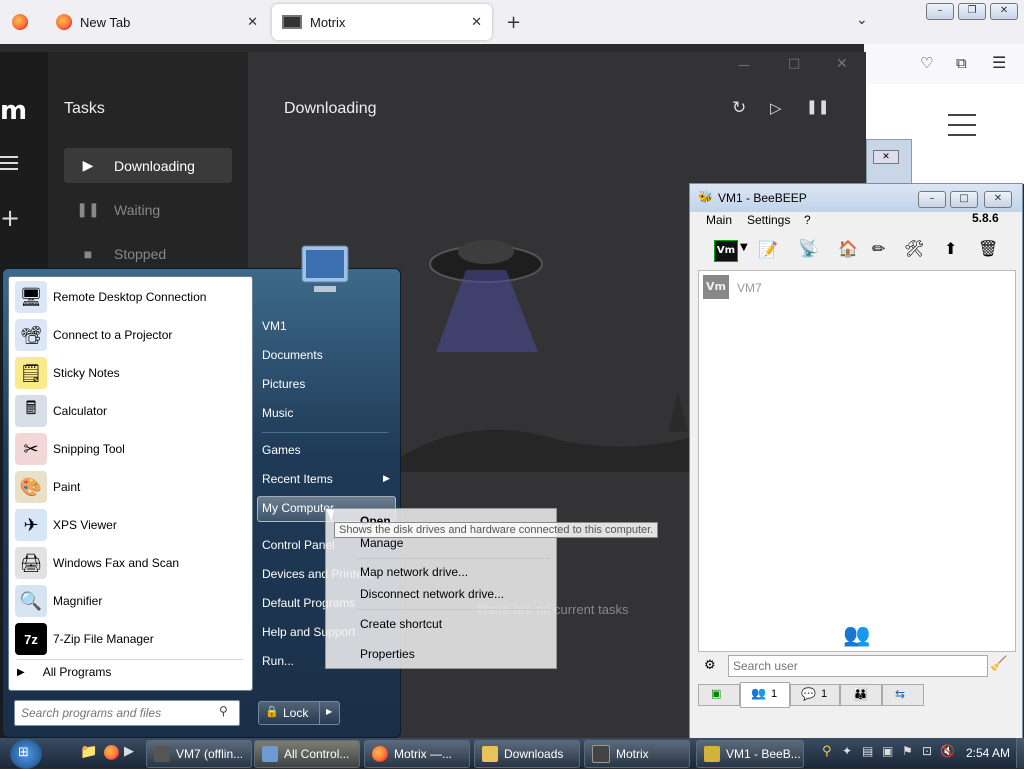  What do you see at coordinates (739, 108) in the screenshot?
I see `refresh-icon: ↻` at bounding box center [739, 108].